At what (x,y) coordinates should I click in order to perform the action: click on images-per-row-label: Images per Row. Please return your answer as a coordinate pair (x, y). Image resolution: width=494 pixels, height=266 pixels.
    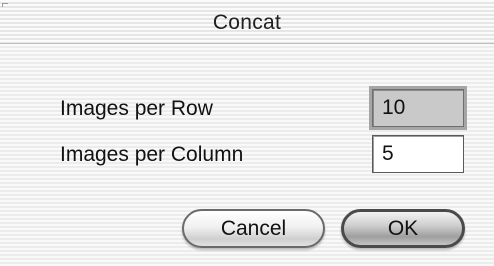
    Looking at the image, I should click on (136, 108).